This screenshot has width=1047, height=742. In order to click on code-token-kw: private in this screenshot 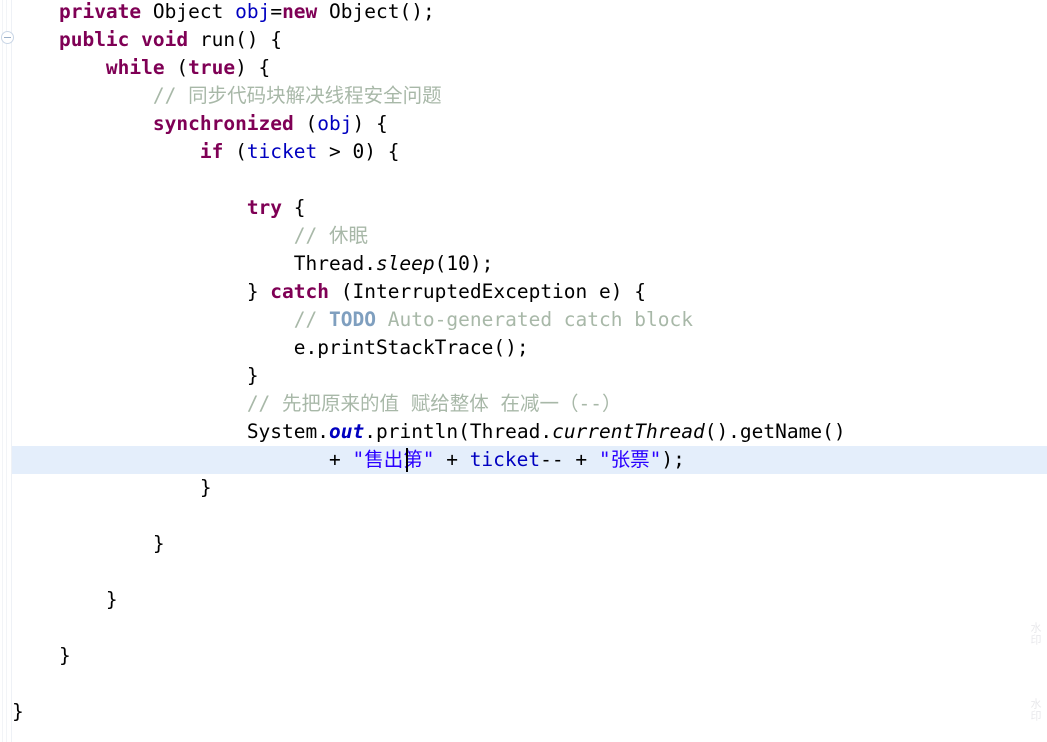, I will do `click(100, 11)`.